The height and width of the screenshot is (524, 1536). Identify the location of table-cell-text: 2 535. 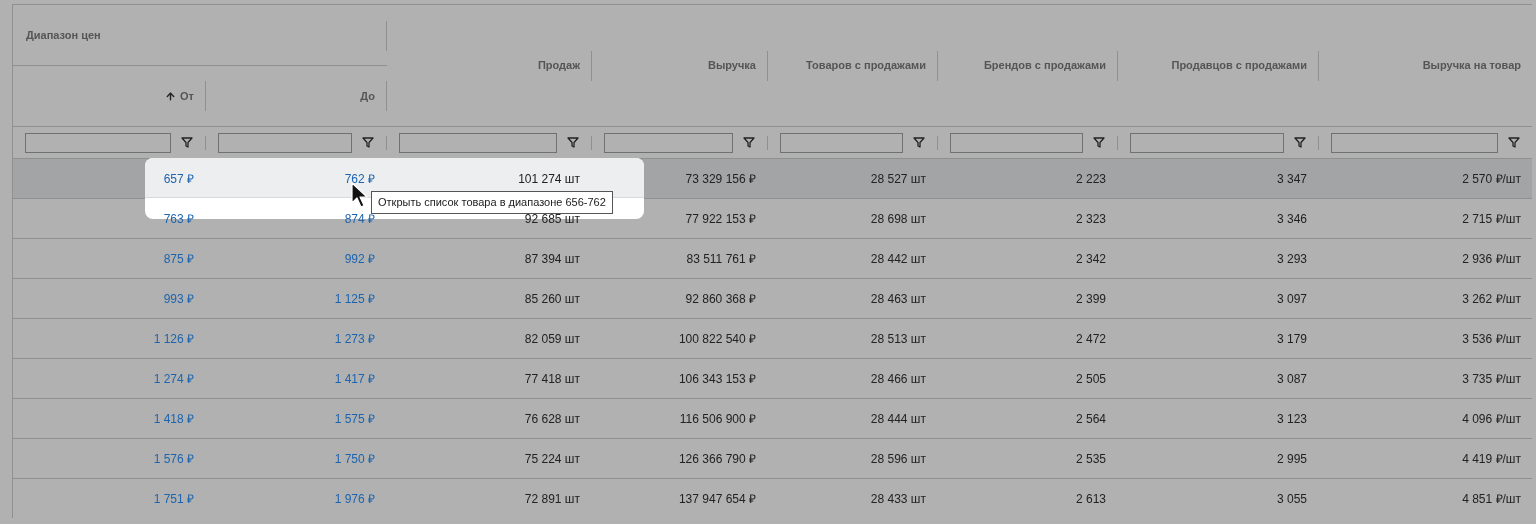
(1090, 459).